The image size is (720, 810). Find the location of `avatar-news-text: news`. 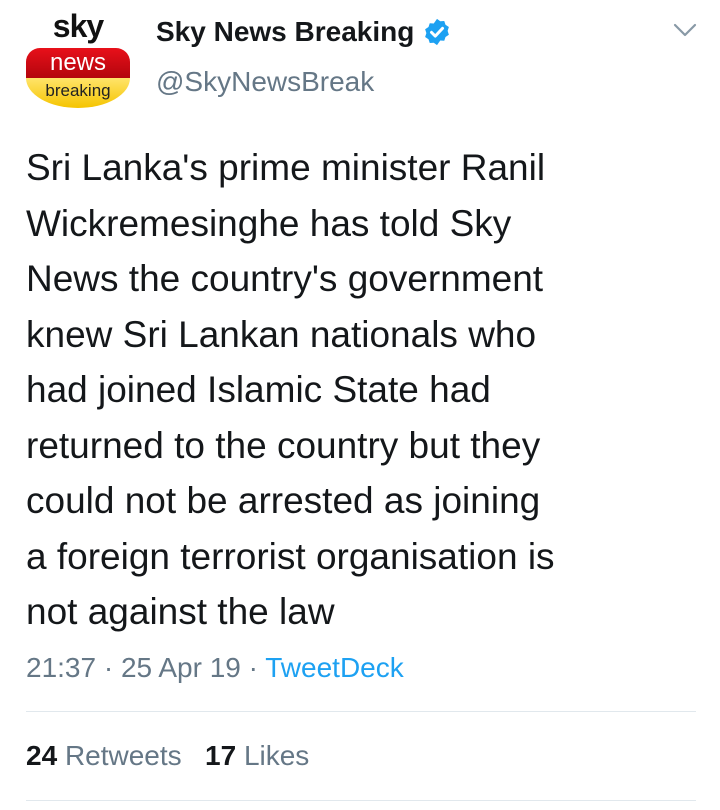

avatar-news-text: news is located at coordinates (78, 63).